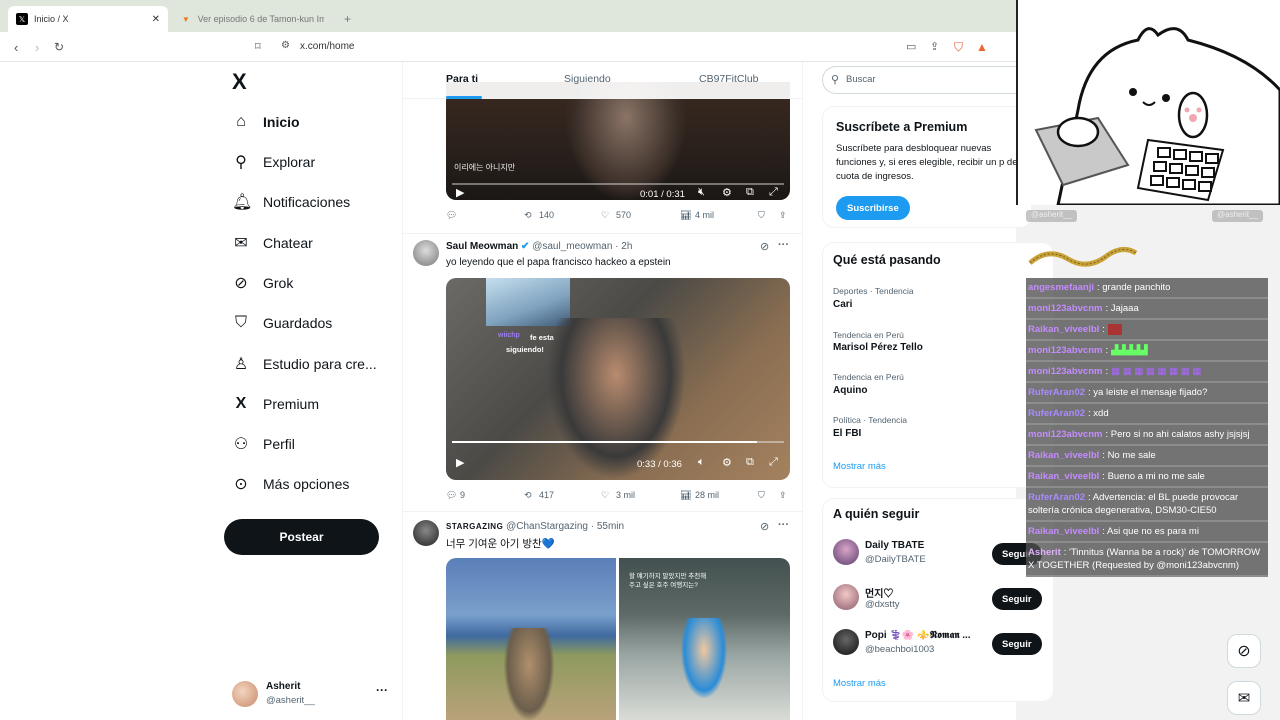 This screenshot has width=1280, height=720. Describe the element at coordinates (587, 79) in the screenshot. I see `tab-siguiendo: Siguiendo` at that location.